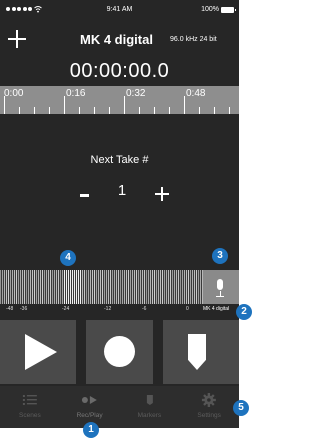 The height and width of the screenshot is (439, 320). Describe the element at coordinates (66, 309) in the screenshot. I see `meter-scale-label: -24` at that location.